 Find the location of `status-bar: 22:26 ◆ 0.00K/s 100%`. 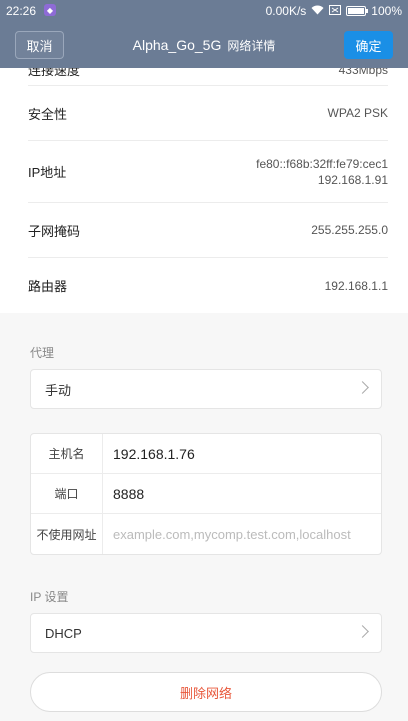

status-bar: 22:26 ◆ 0.00K/s 100% is located at coordinates (204, 11).